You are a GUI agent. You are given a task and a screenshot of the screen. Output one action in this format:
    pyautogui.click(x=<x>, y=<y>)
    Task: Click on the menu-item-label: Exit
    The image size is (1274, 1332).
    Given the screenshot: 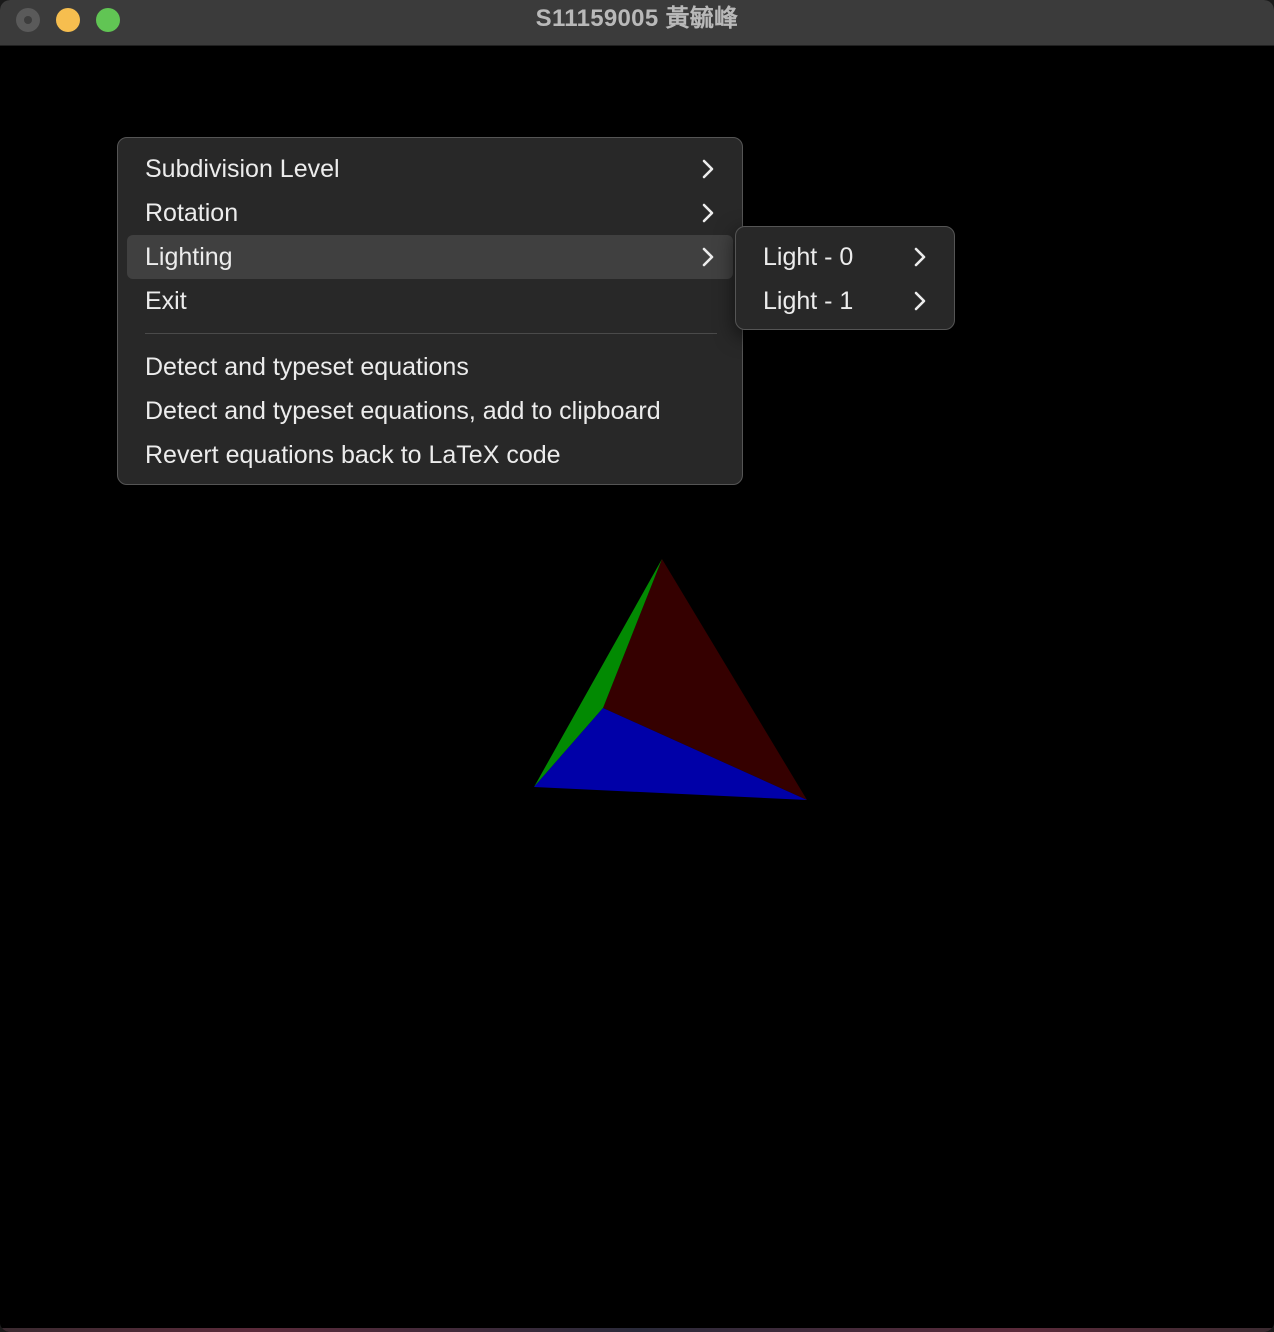 What is the action you would take?
    pyautogui.click(x=166, y=301)
    